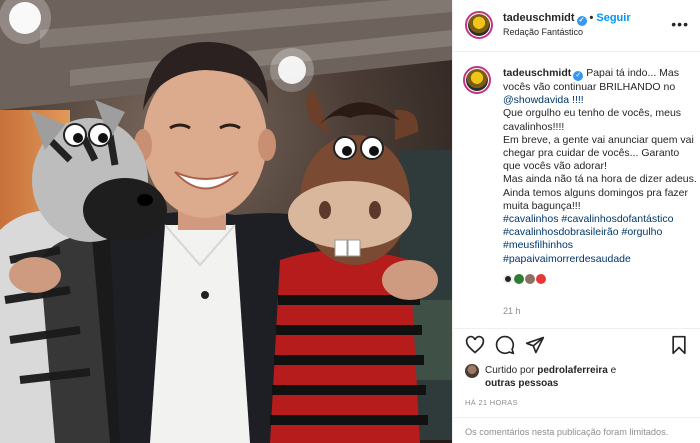 Image resolution: width=700 pixels, height=443 pixels. Describe the element at coordinates (512, 311) in the screenshot. I see `caption-time: 21 h` at that location.